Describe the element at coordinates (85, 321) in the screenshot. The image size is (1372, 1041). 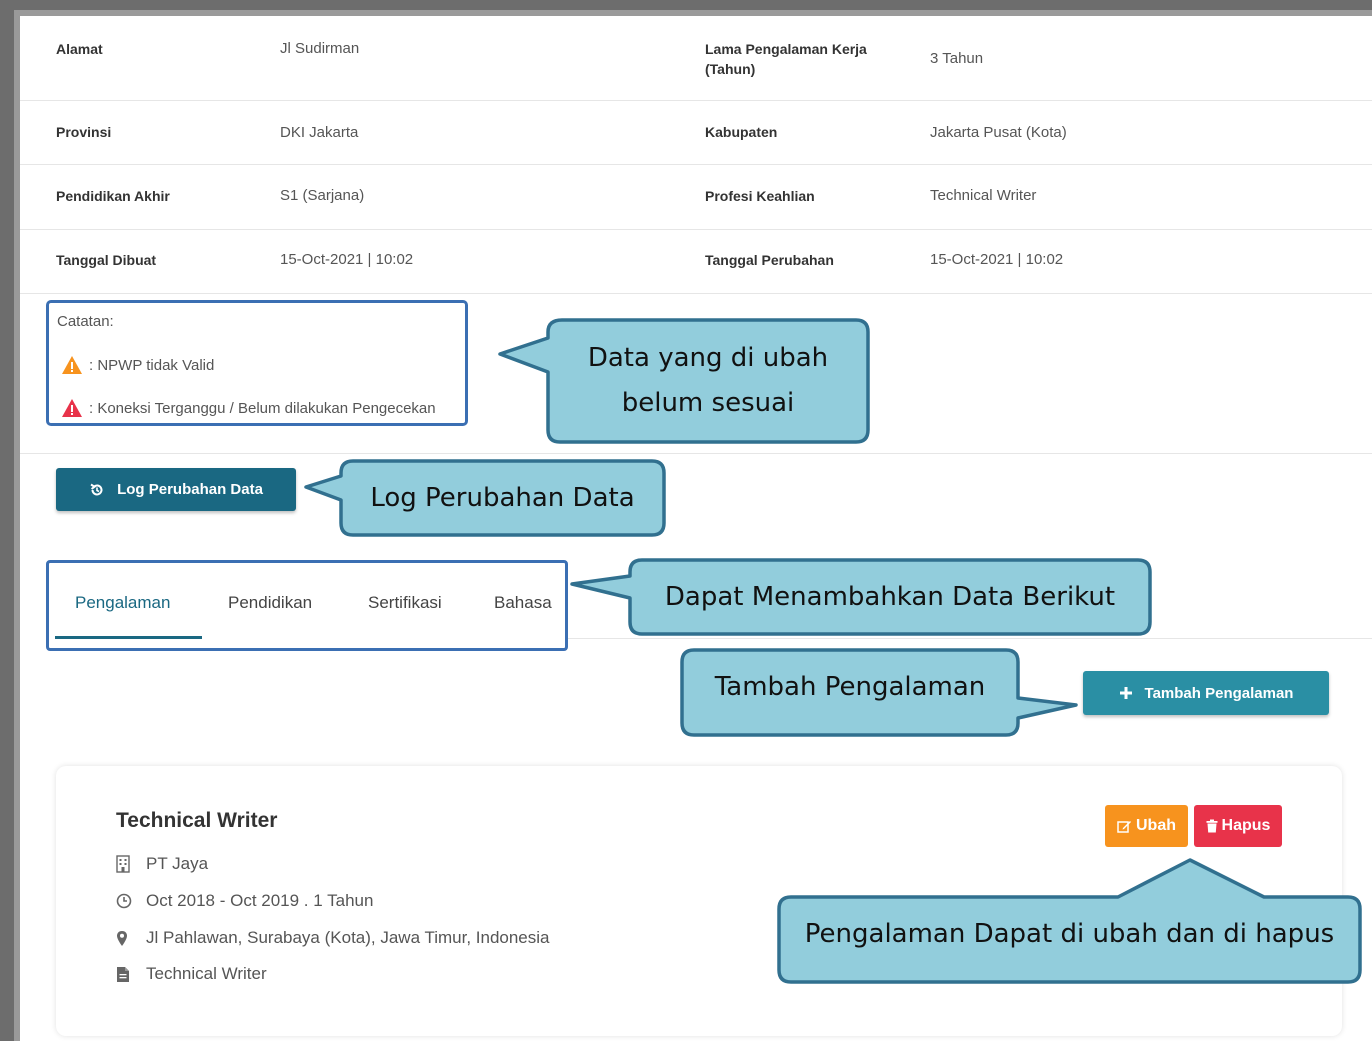
I see `notes-title: Catatan:` at that location.